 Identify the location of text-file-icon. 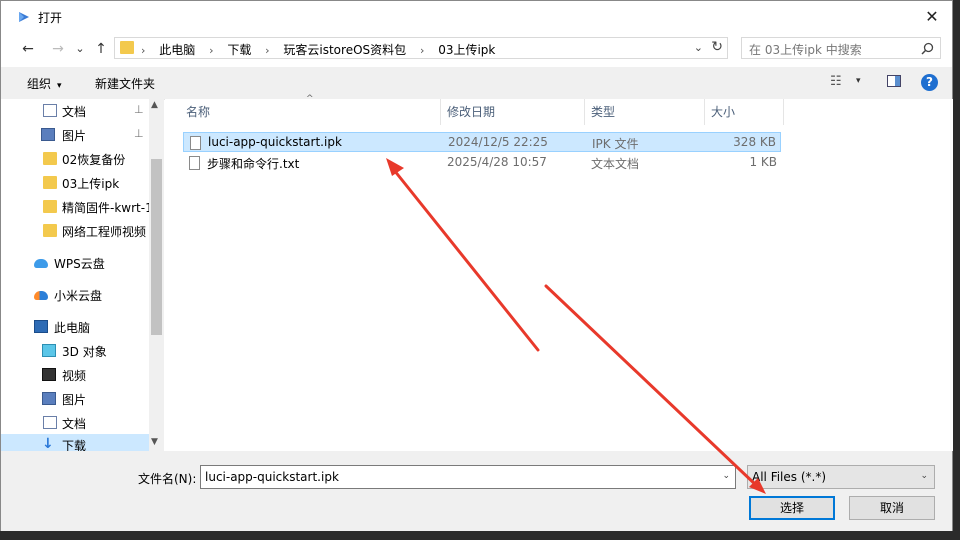
(194, 163).